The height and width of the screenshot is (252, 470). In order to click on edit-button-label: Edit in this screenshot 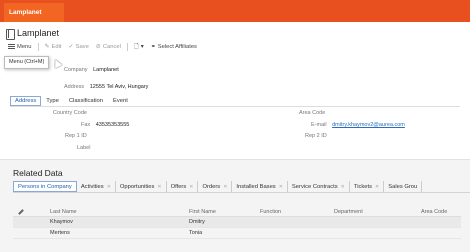, I will do `click(56, 46)`.